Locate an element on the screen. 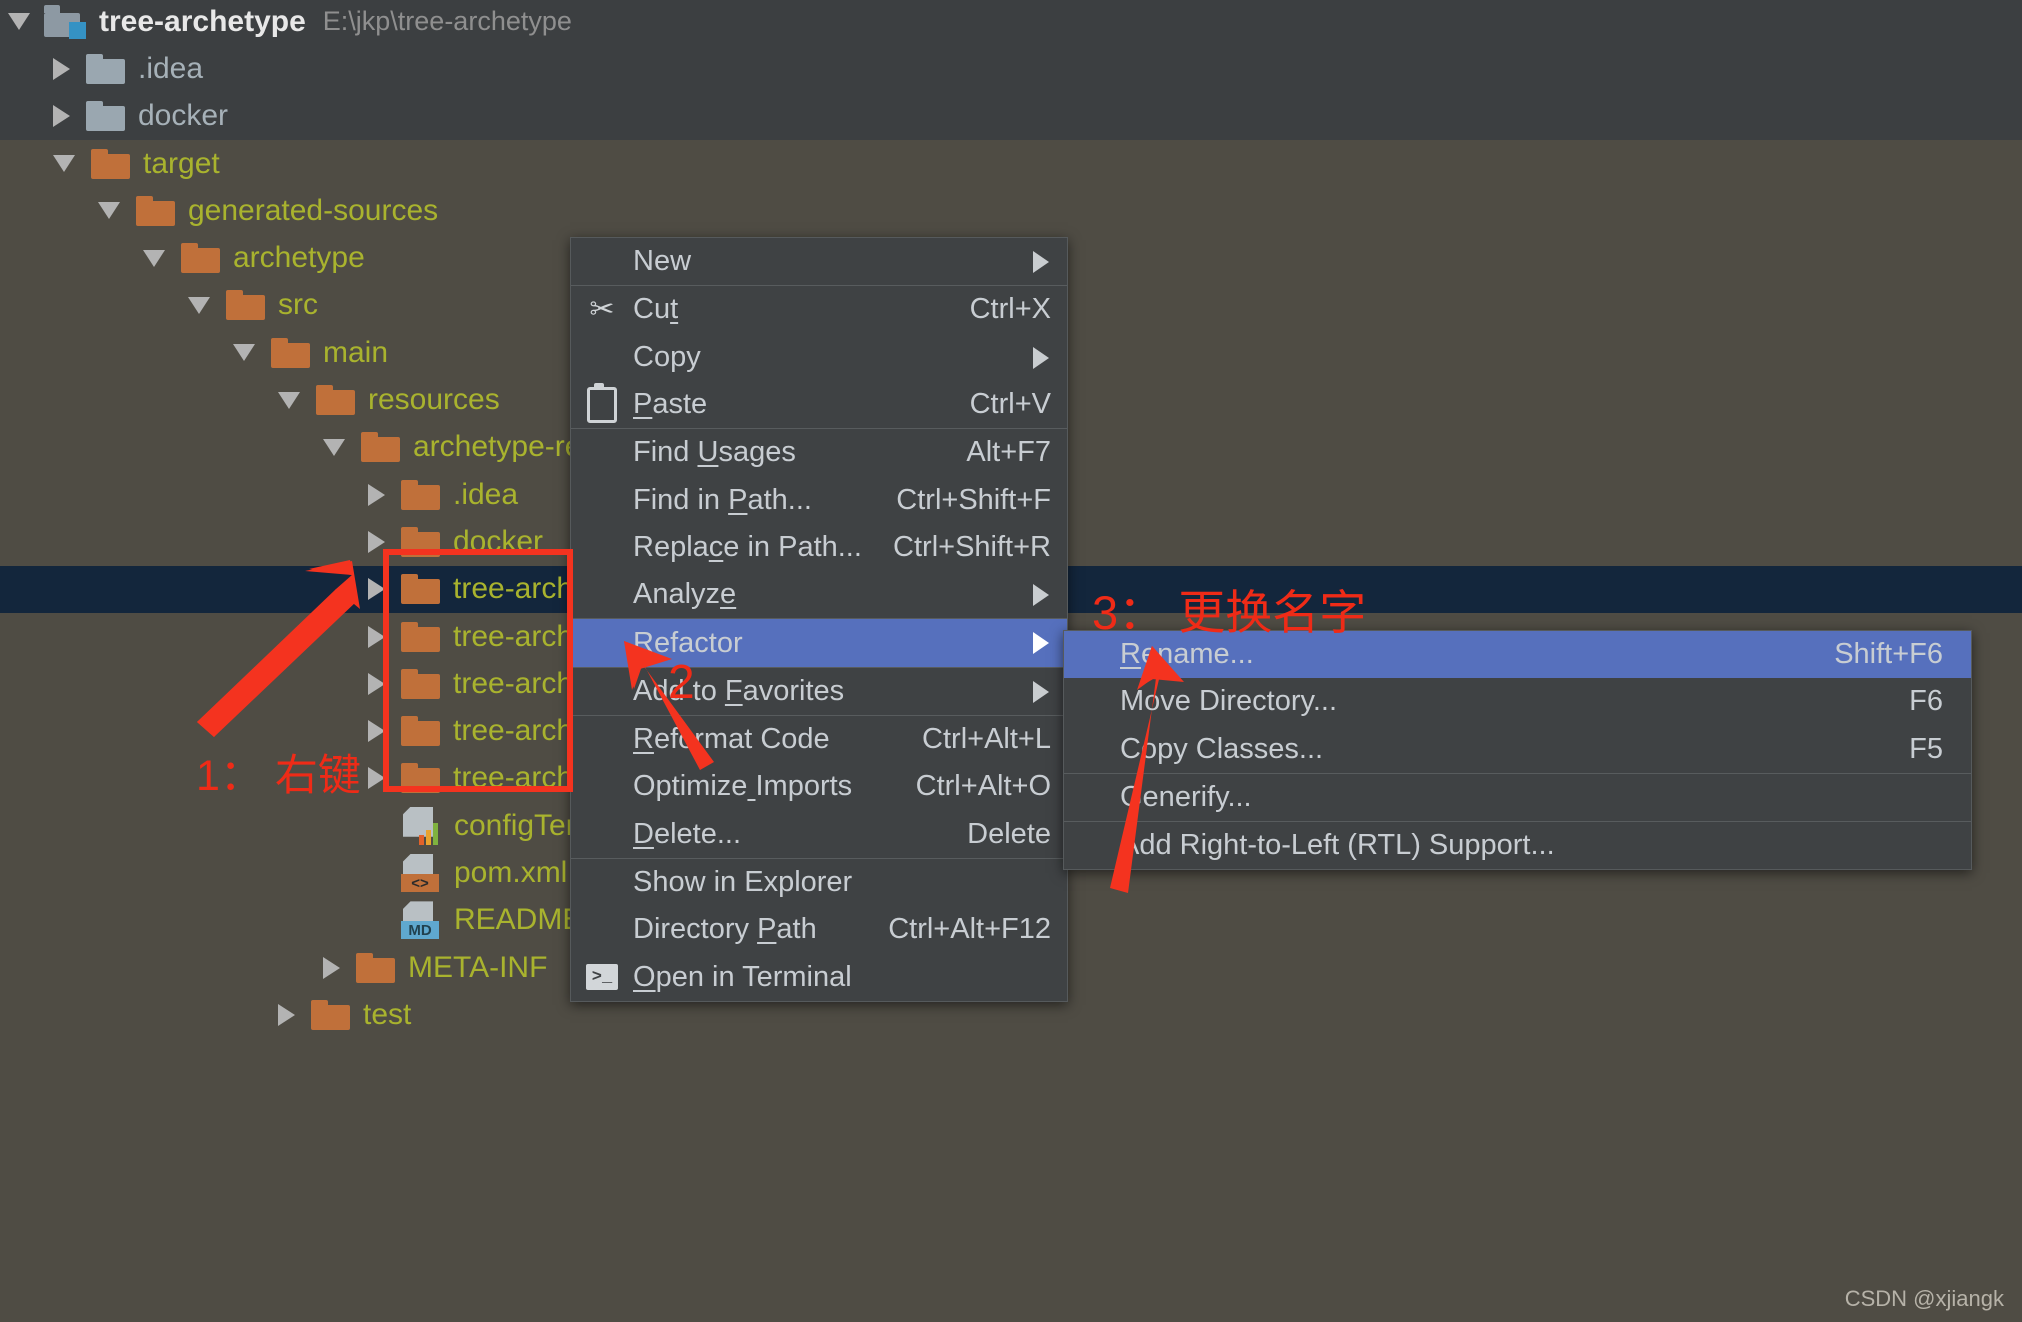 The height and width of the screenshot is (1322, 2022). tree-row: docker is located at coordinates (1011, 116).